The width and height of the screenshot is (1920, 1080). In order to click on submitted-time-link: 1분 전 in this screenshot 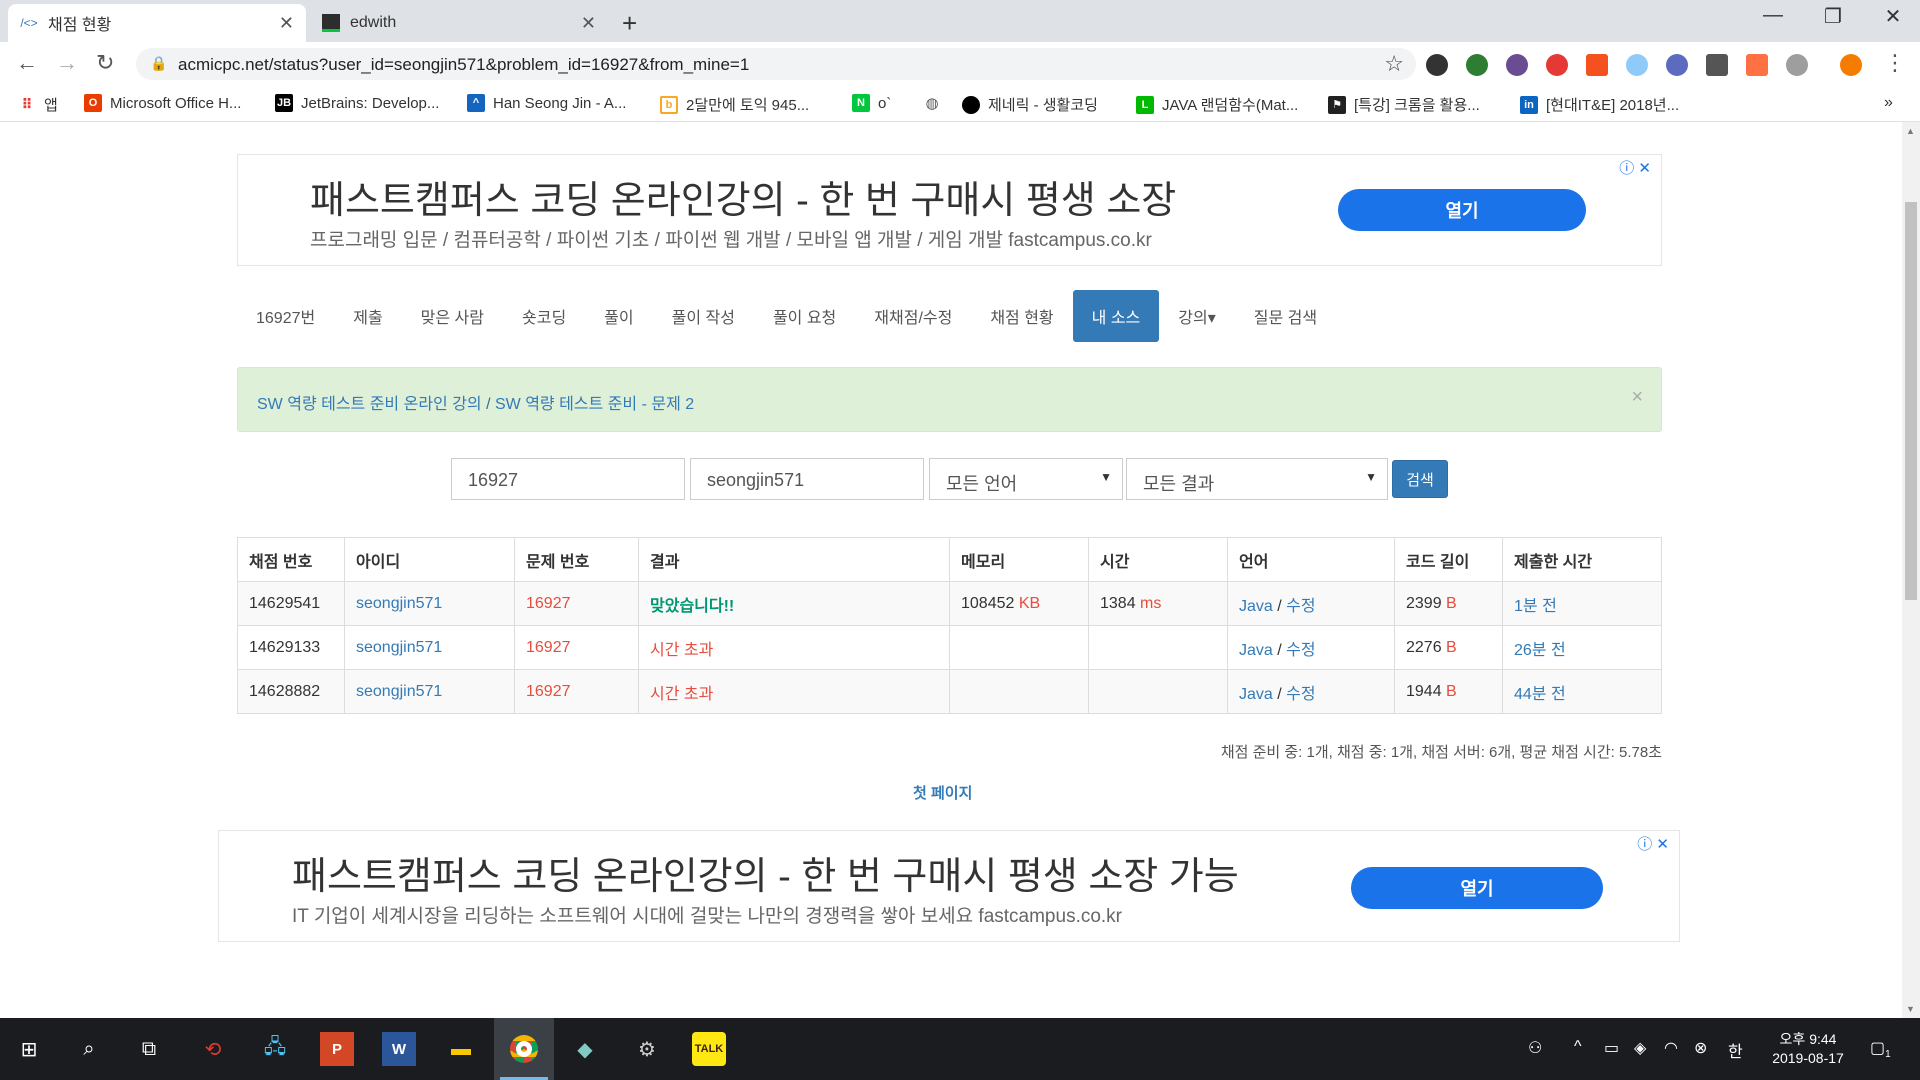, I will do `click(1535, 606)`.